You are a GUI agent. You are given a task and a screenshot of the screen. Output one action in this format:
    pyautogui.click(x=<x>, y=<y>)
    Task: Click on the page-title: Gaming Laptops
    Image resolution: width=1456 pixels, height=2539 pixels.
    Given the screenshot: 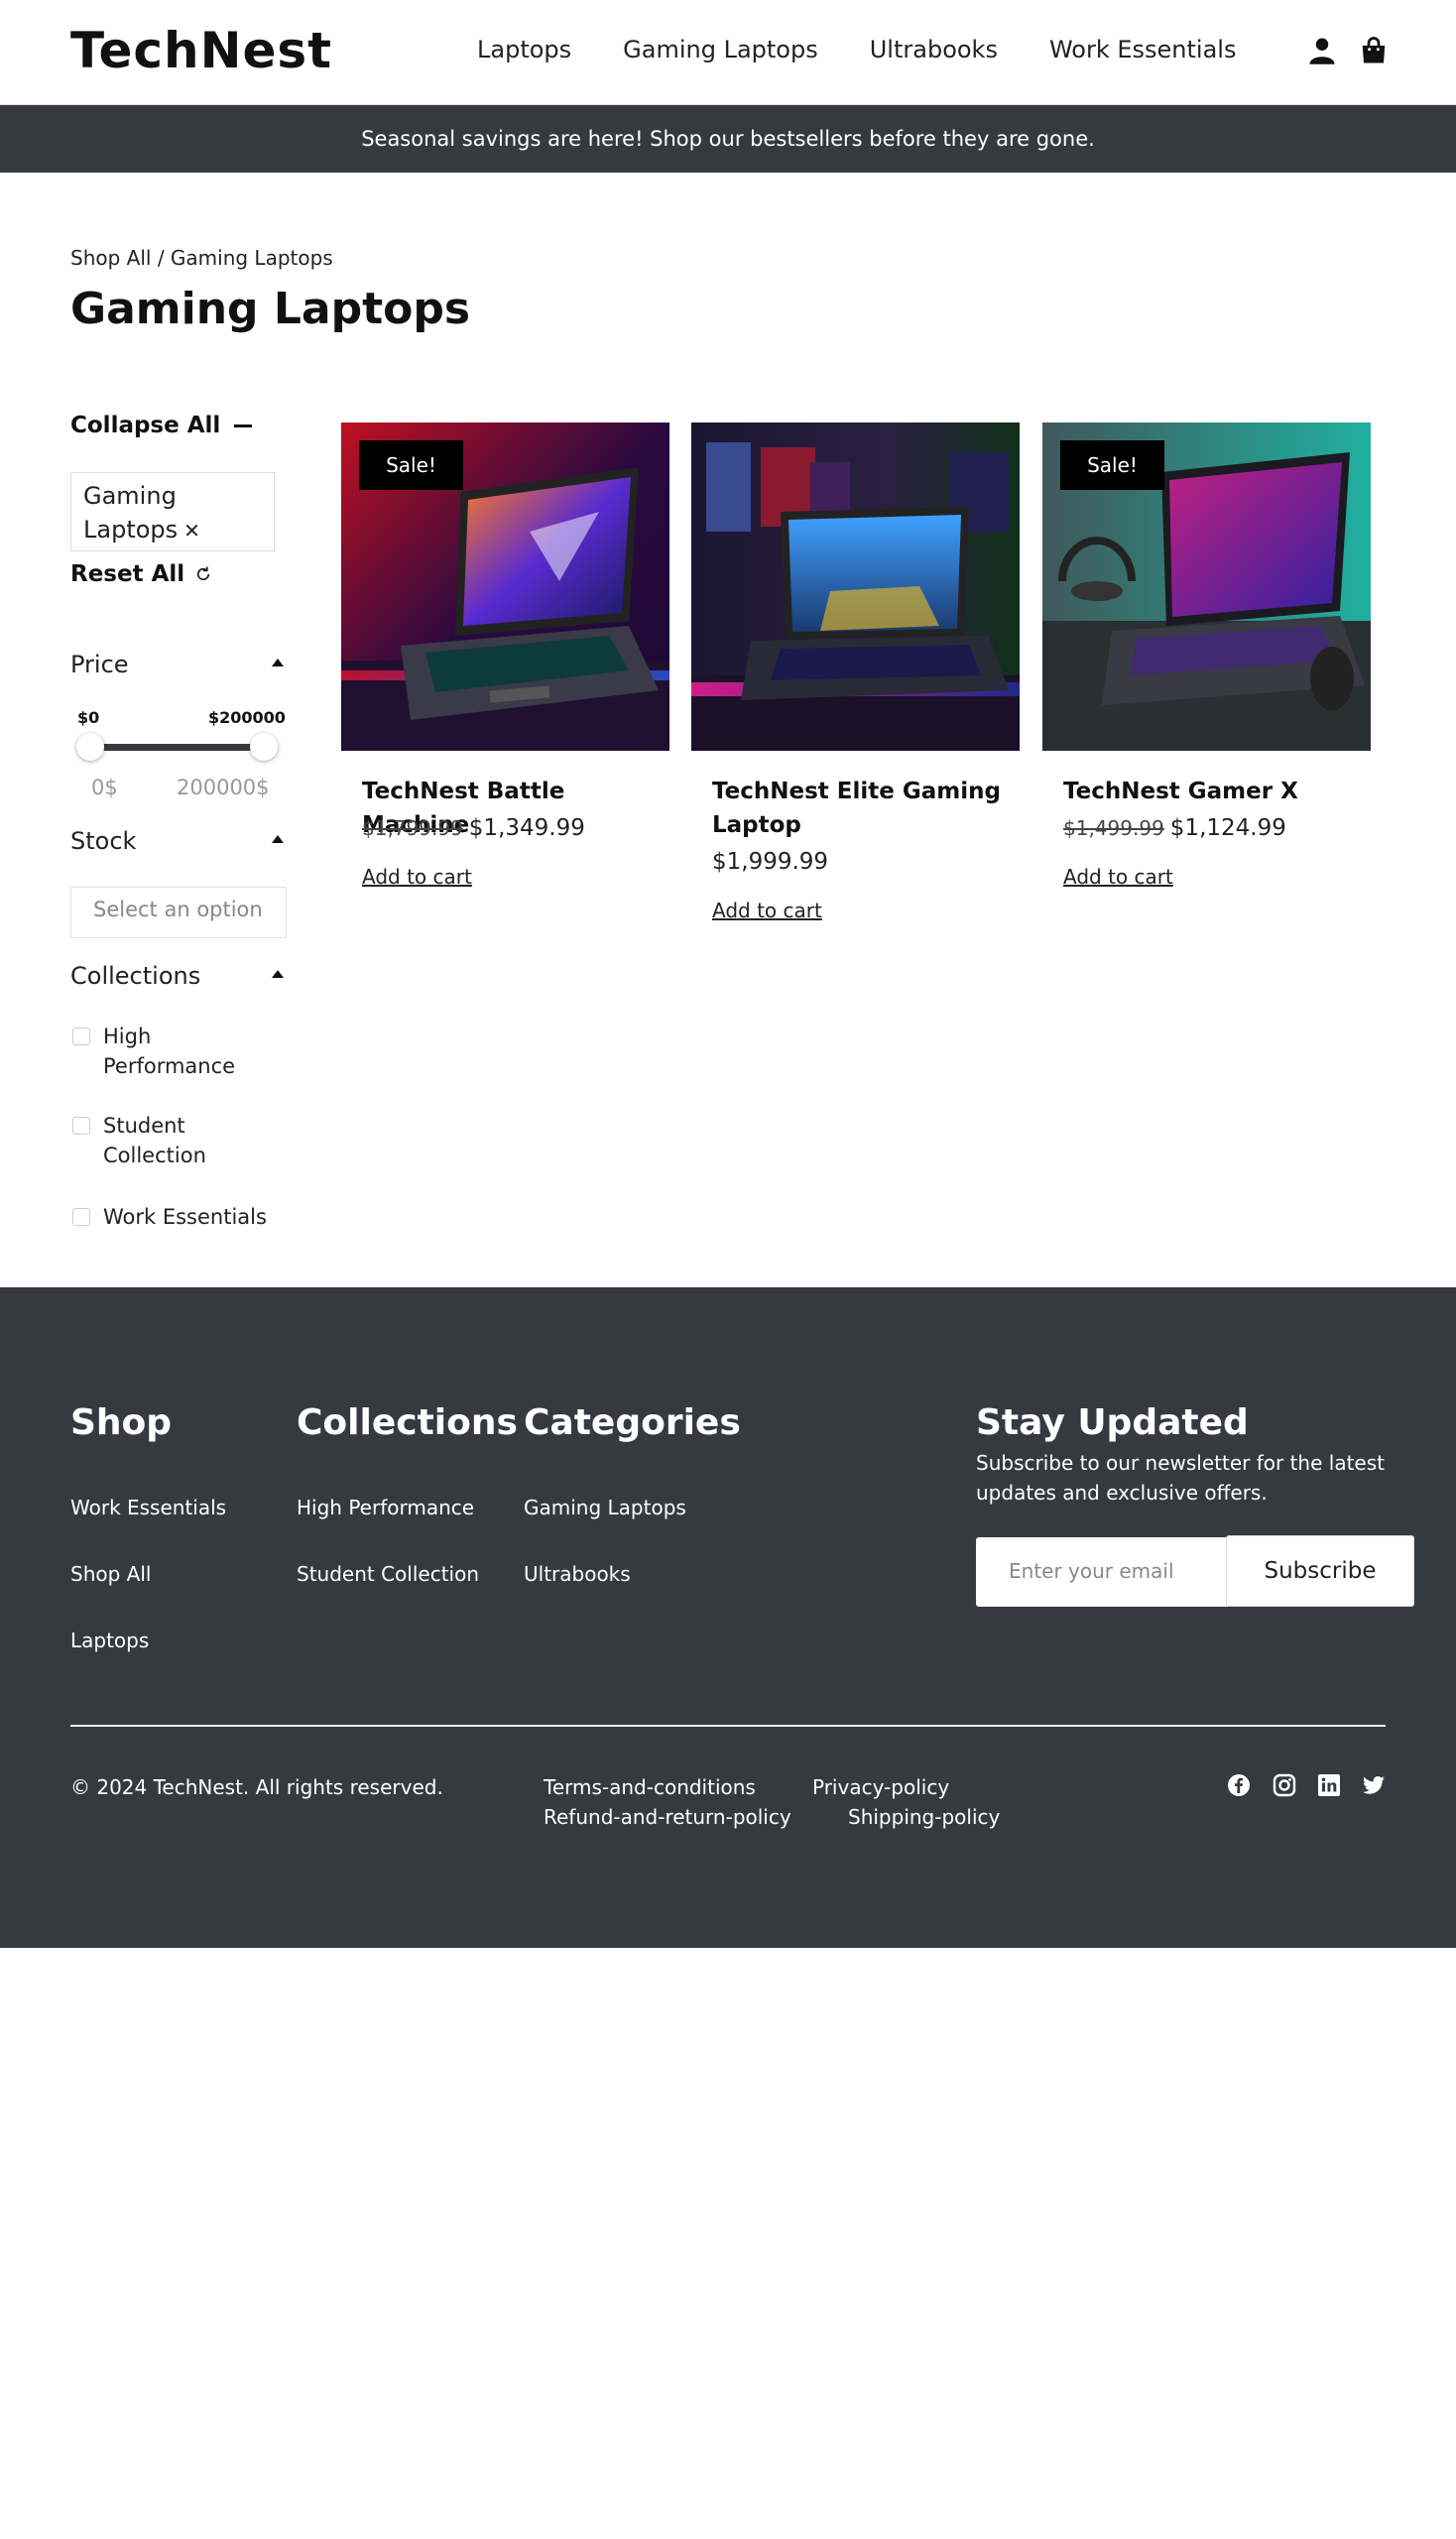 What is the action you would take?
    pyautogui.click(x=270, y=309)
    